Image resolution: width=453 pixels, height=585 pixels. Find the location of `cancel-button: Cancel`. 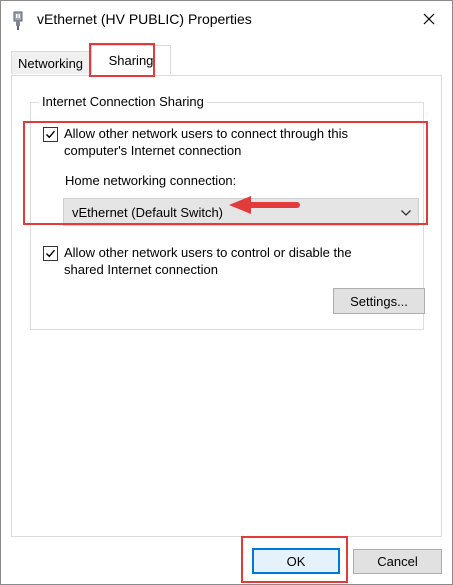

cancel-button: Cancel is located at coordinates (397, 561).